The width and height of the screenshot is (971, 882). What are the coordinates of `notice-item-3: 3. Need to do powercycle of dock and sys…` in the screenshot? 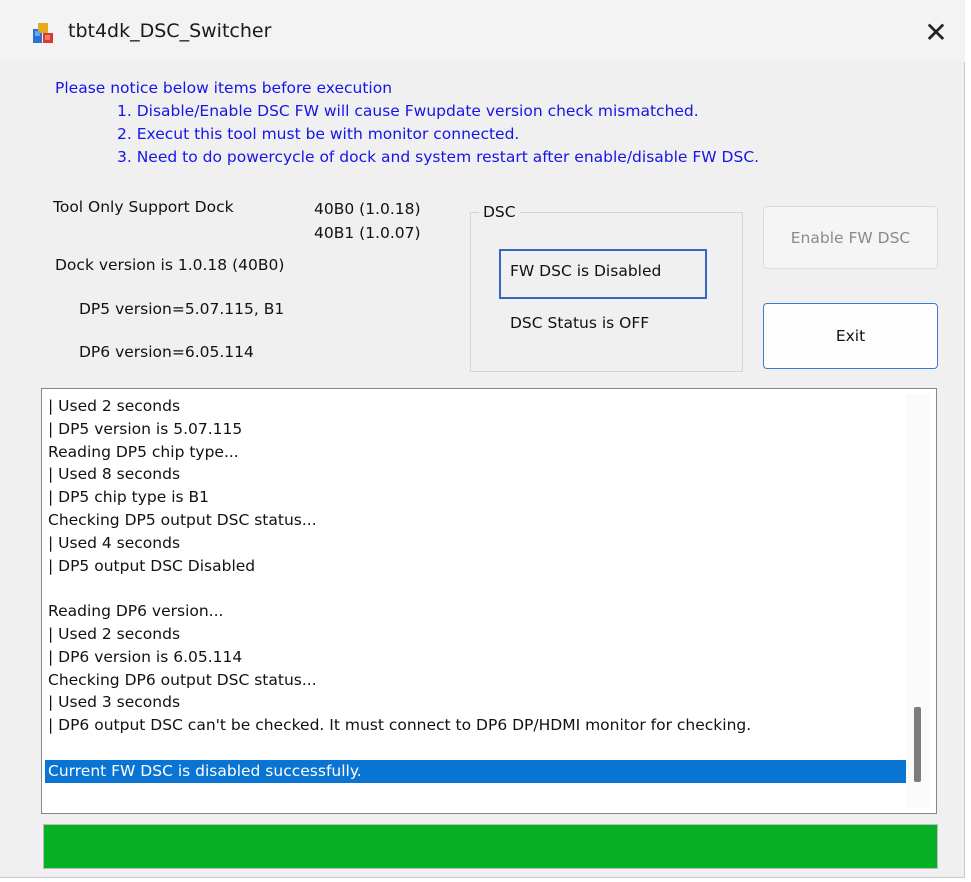 It's located at (438, 157).